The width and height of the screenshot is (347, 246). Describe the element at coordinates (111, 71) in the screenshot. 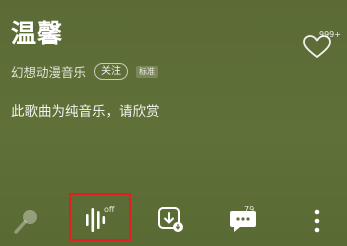

I see `follow-button: 关注` at that location.